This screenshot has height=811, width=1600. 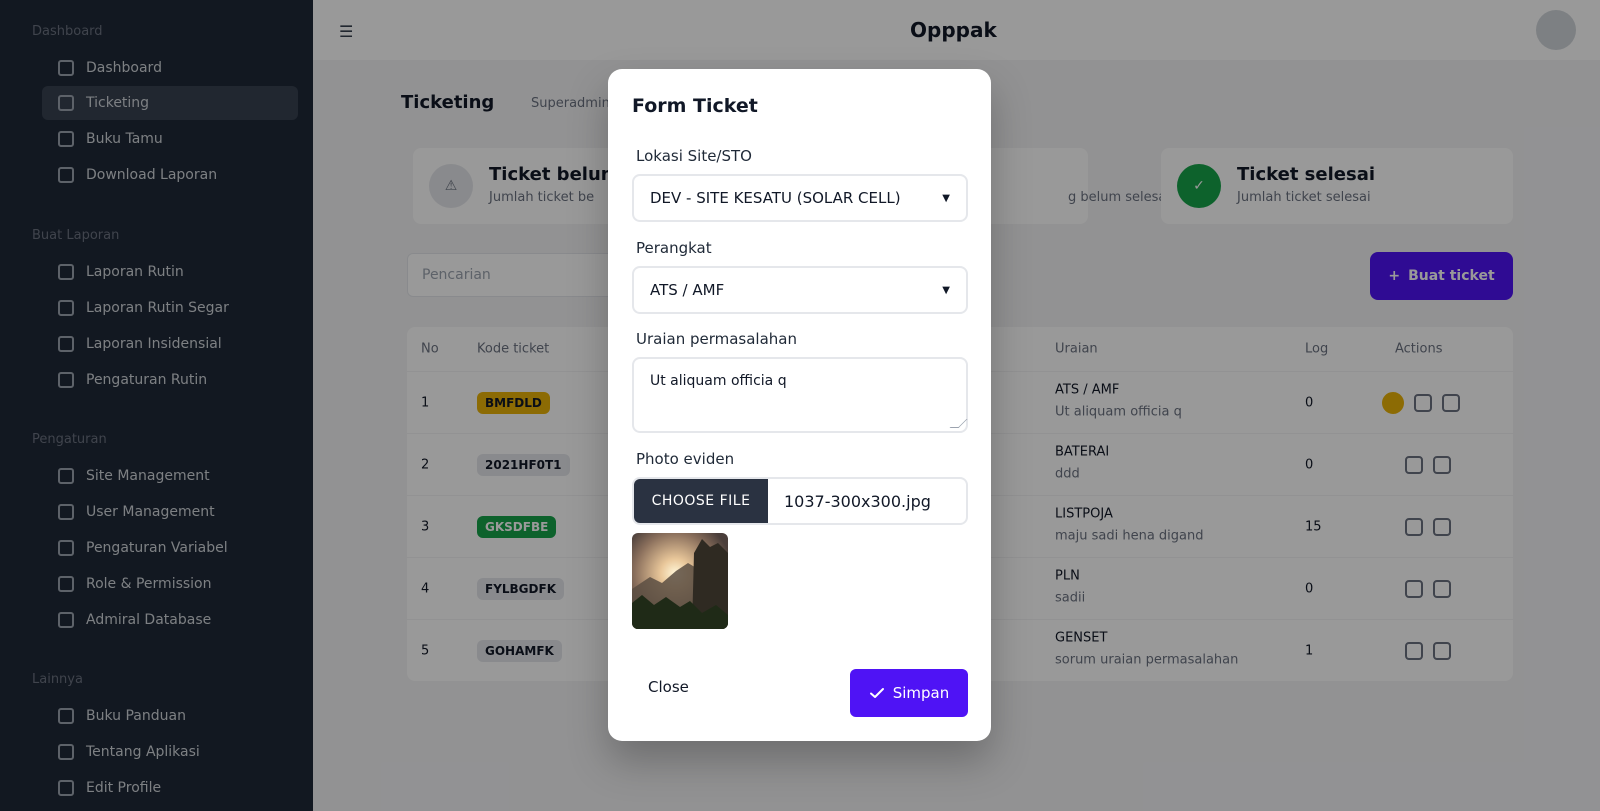 I want to click on photo-file-input: CHOOSE FILE 1037-300x300.jpg, so click(x=800, y=501).